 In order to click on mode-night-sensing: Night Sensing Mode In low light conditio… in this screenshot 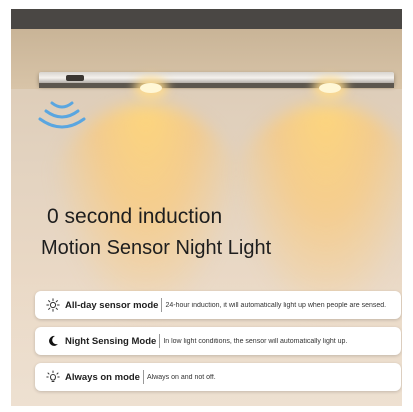, I will do `click(218, 341)`.